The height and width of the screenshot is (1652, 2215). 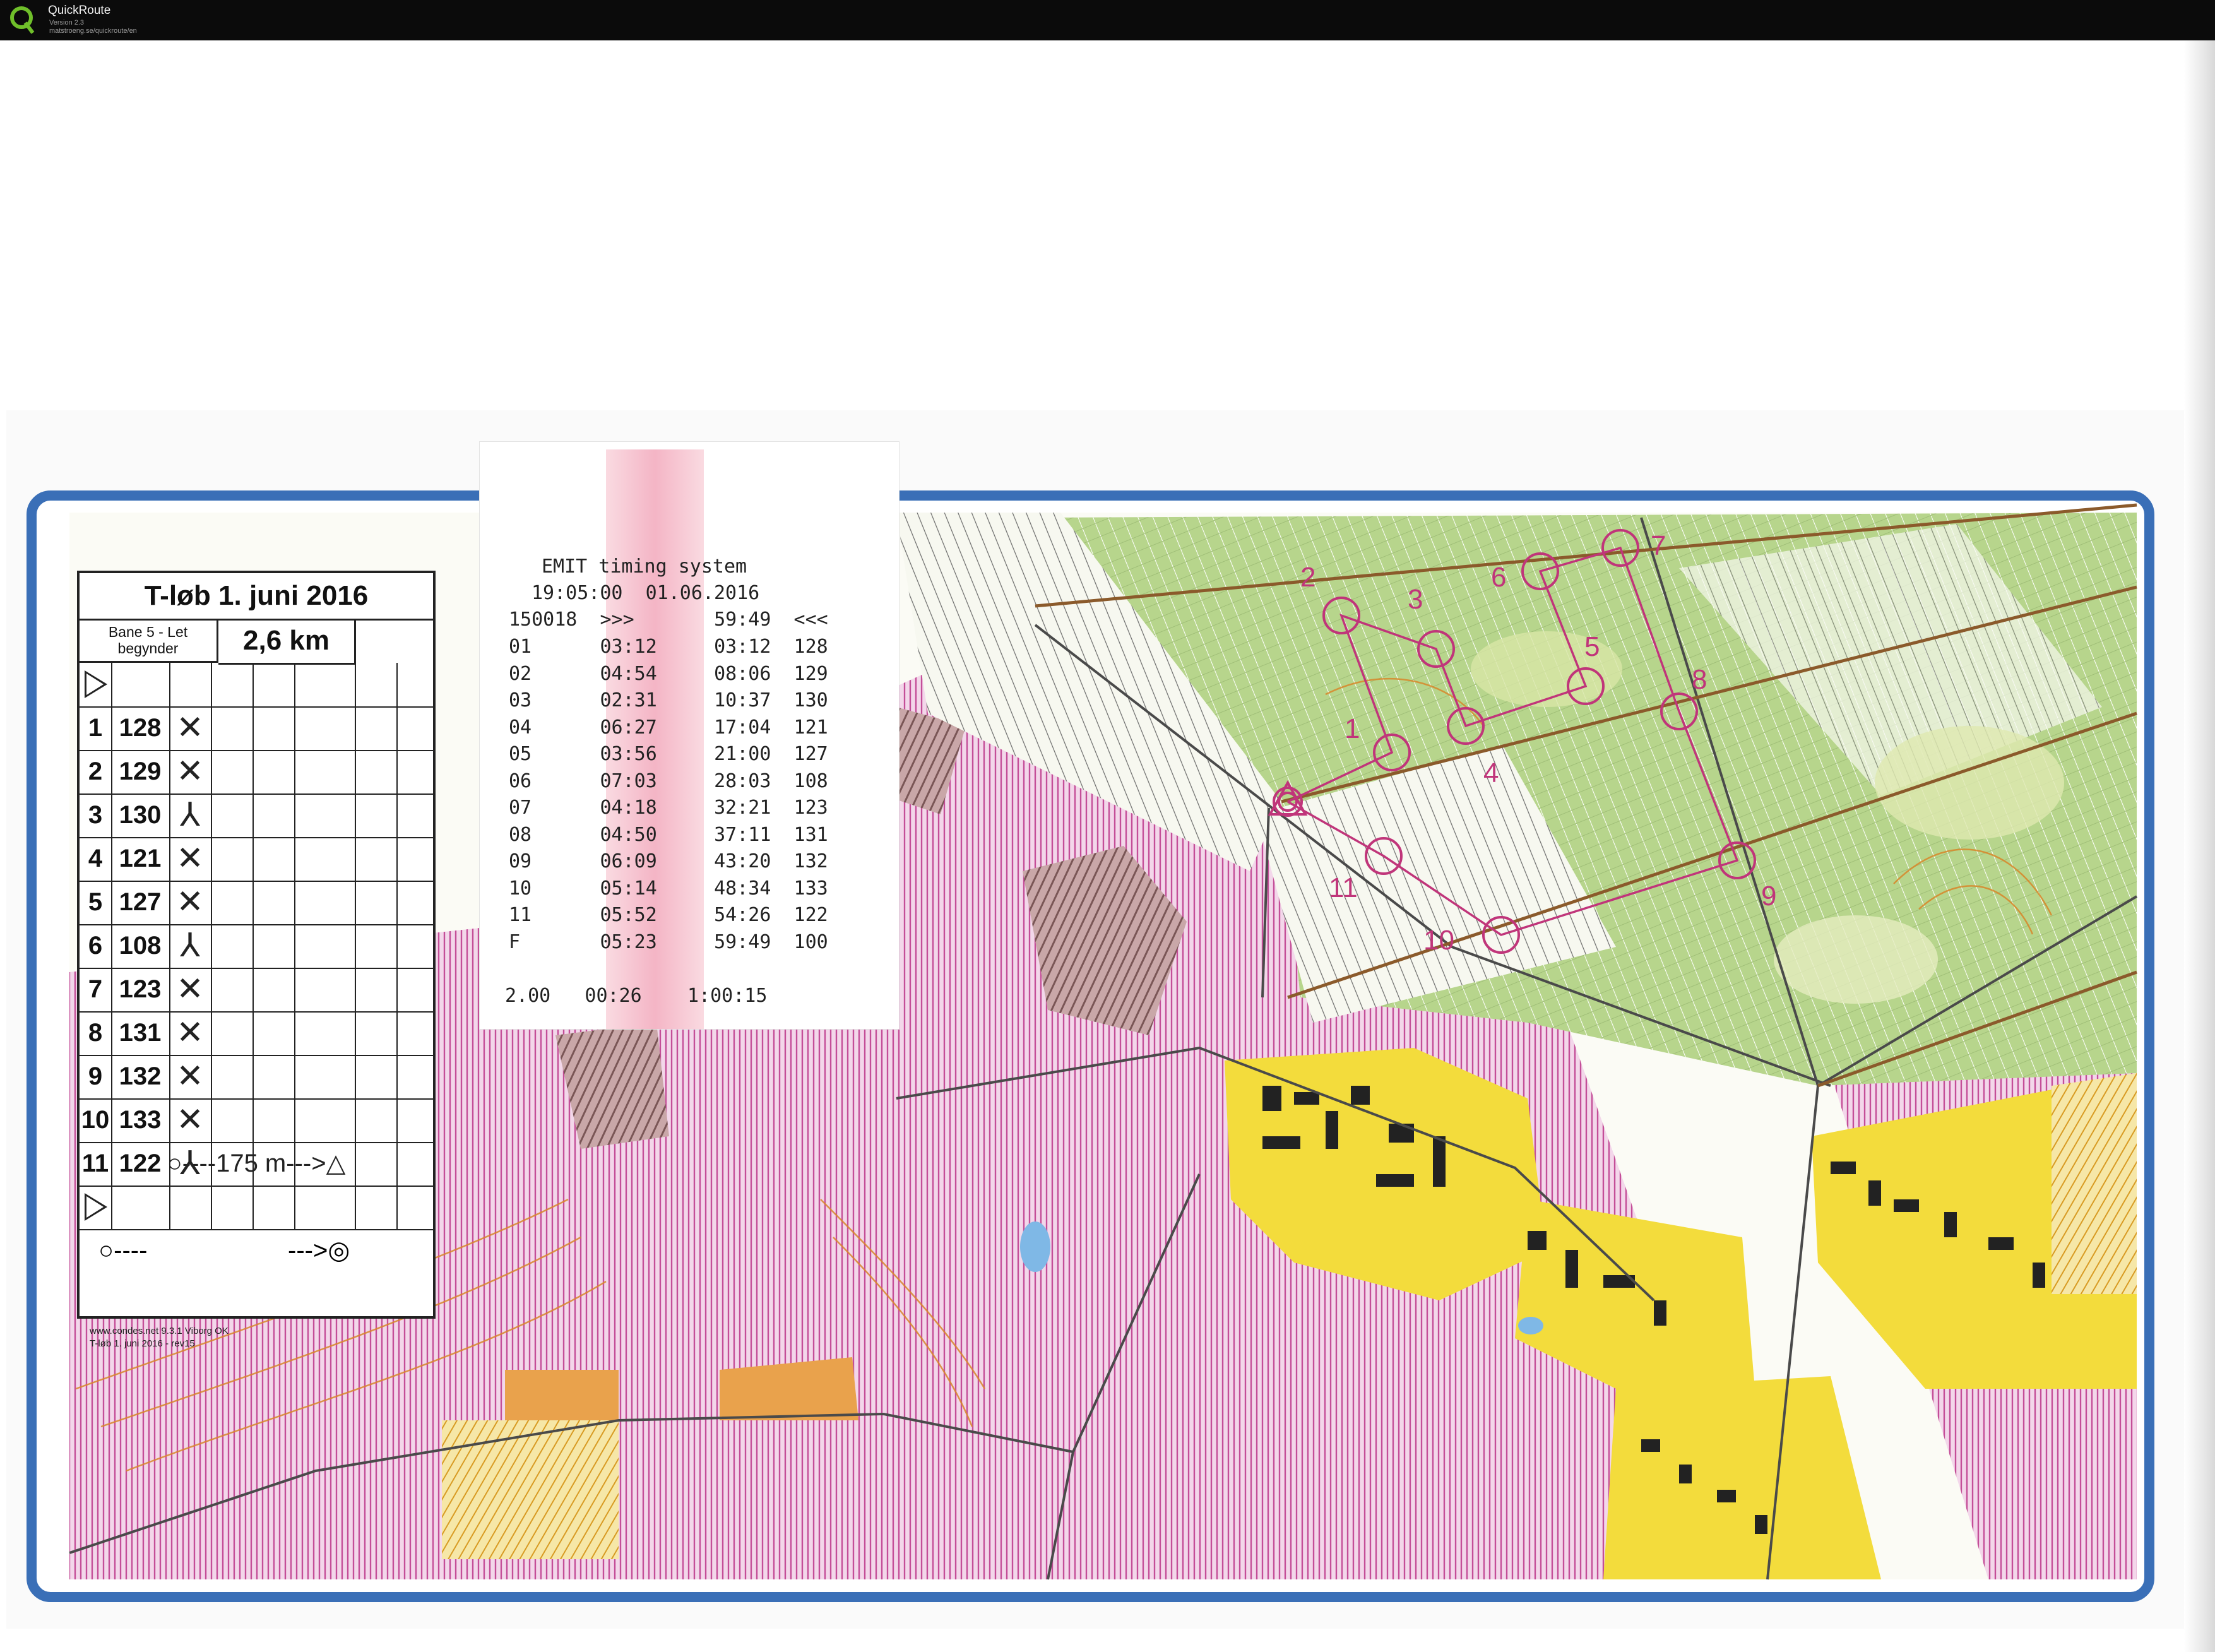 I want to click on emit-split-row: 09 06:09 43:20 132, so click(x=668, y=861).